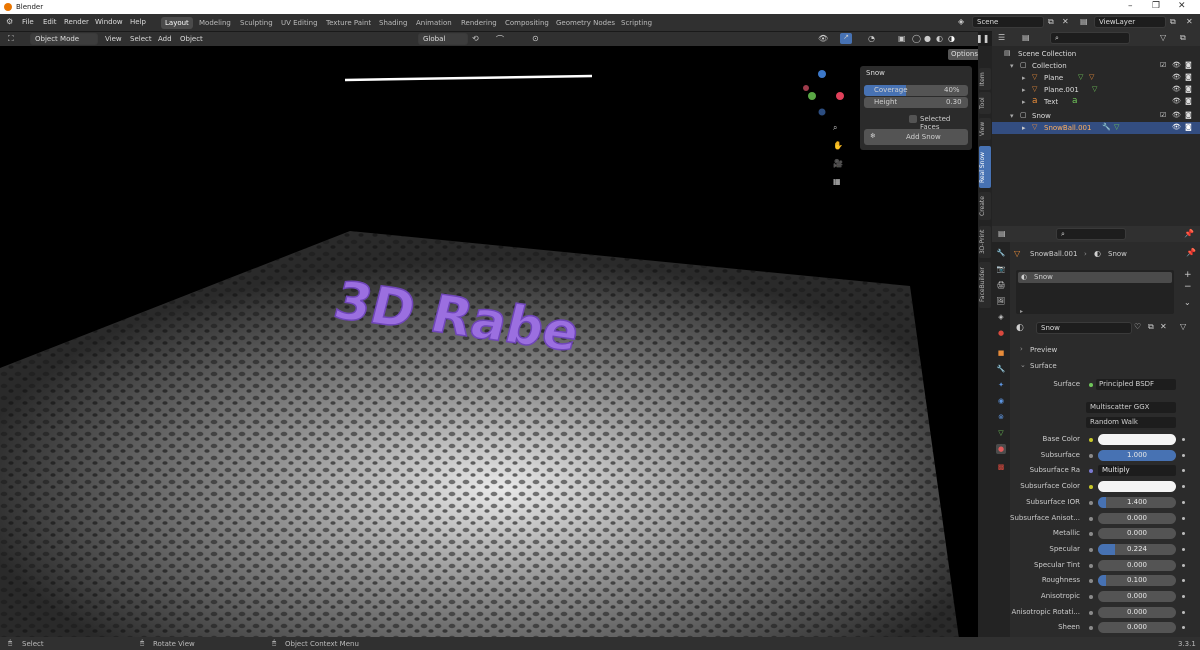 The image size is (1200, 650). I want to click on outliner-search-input: ⌕, so click(1090, 38).